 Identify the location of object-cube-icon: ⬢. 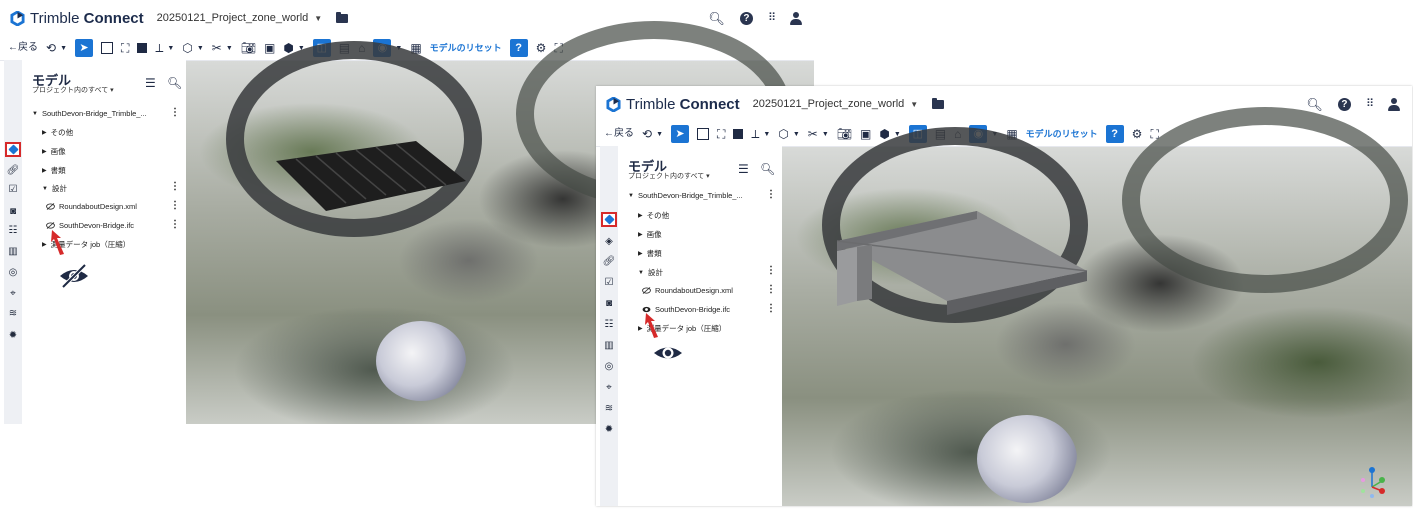
(884, 134).